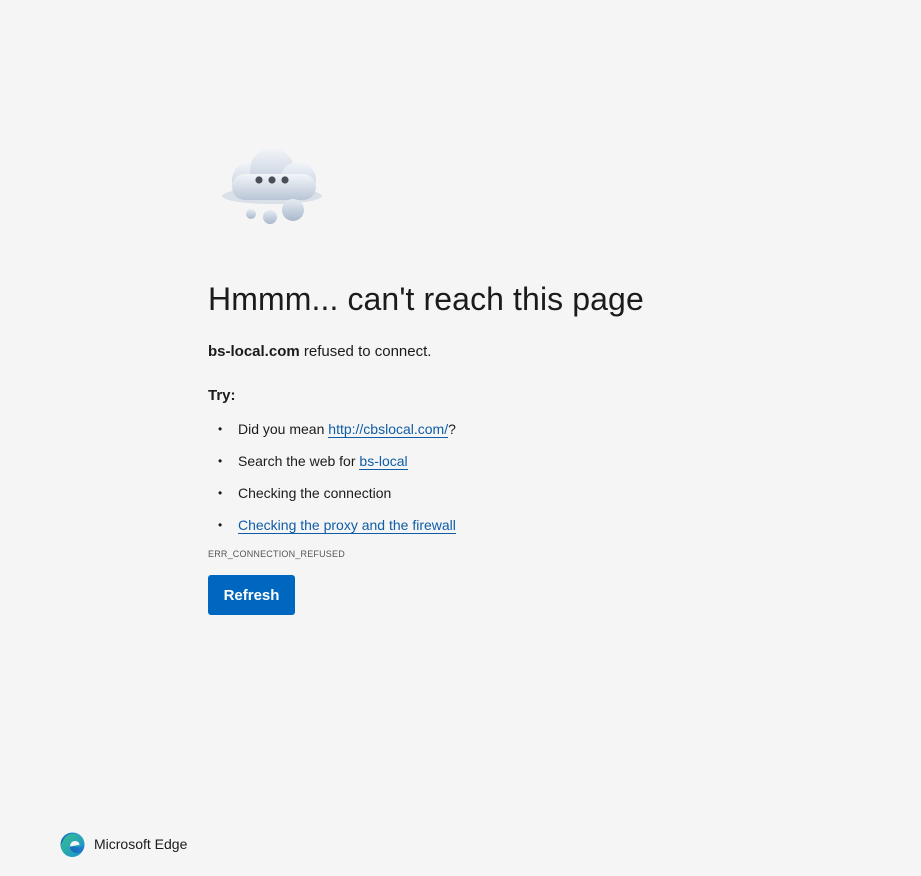 This screenshot has width=921, height=876. I want to click on refresh-button: Refresh, so click(251, 595).